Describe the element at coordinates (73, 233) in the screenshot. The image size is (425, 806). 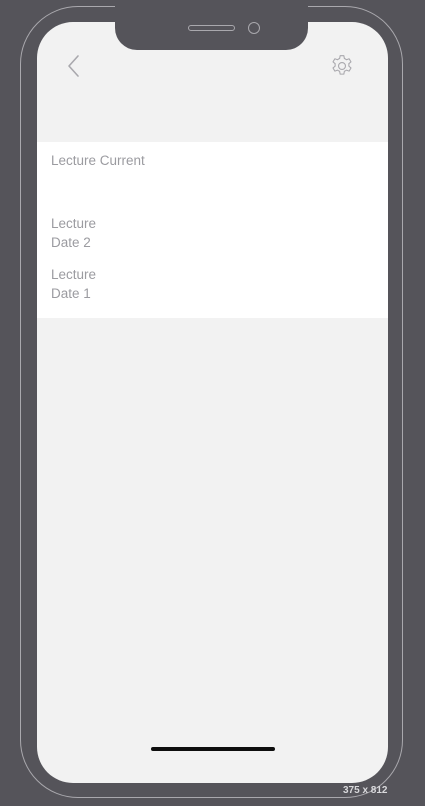
I see `lecture-item-date-2: Lecture Date 2` at that location.